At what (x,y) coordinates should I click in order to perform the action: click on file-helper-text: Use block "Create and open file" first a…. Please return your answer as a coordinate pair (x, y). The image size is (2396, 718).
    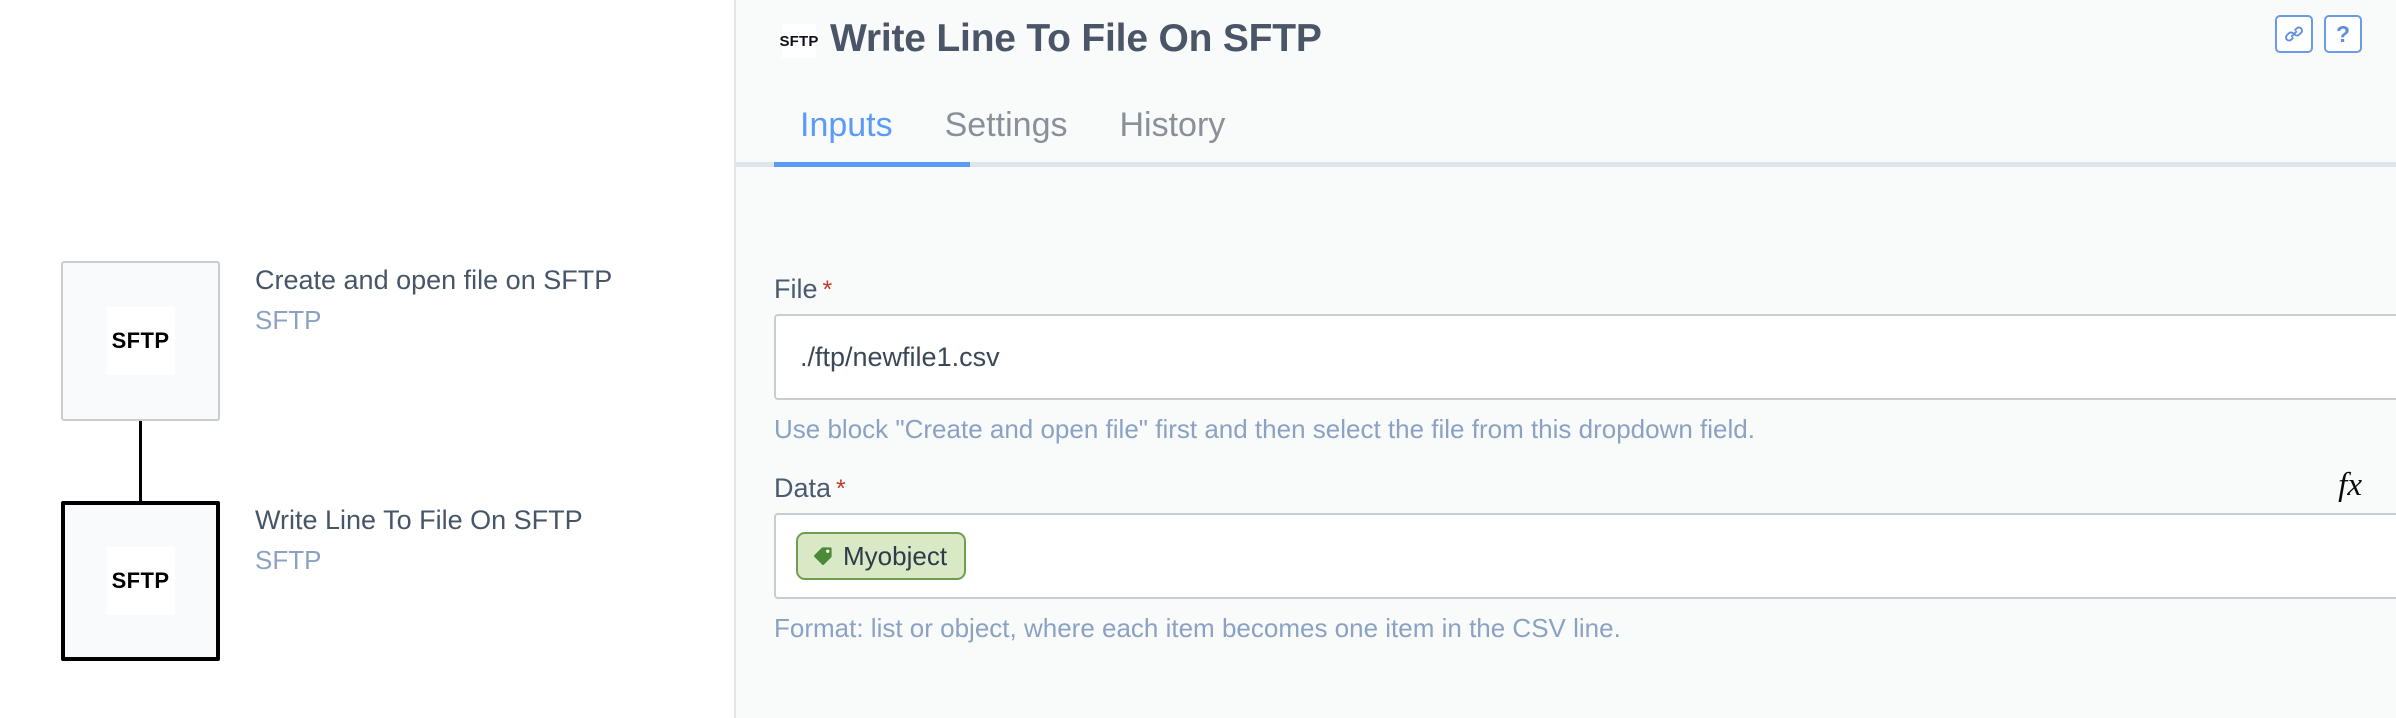
    Looking at the image, I should click on (1264, 429).